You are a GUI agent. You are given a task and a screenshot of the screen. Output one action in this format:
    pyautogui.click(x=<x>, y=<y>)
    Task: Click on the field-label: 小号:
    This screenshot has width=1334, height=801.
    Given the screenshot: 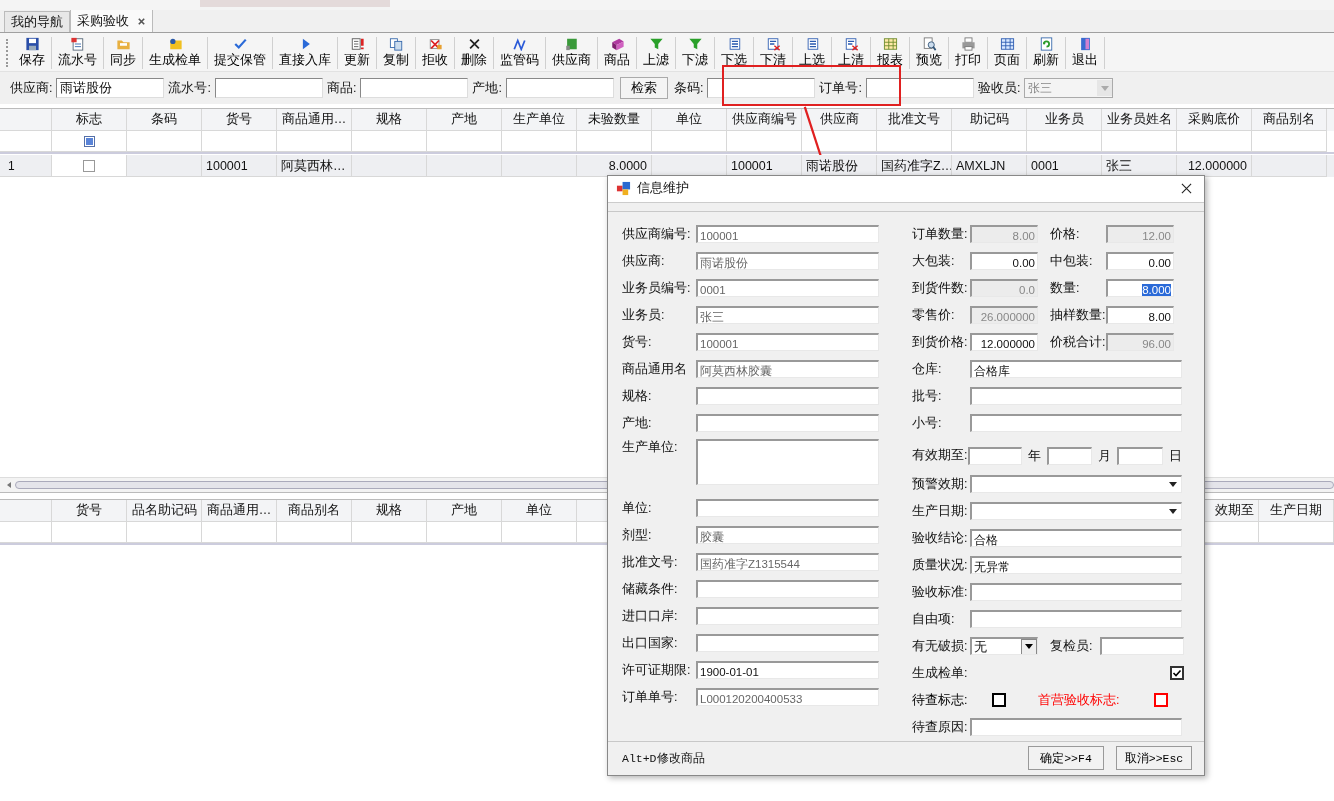 What is the action you would take?
    pyautogui.click(x=927, y=423)
    